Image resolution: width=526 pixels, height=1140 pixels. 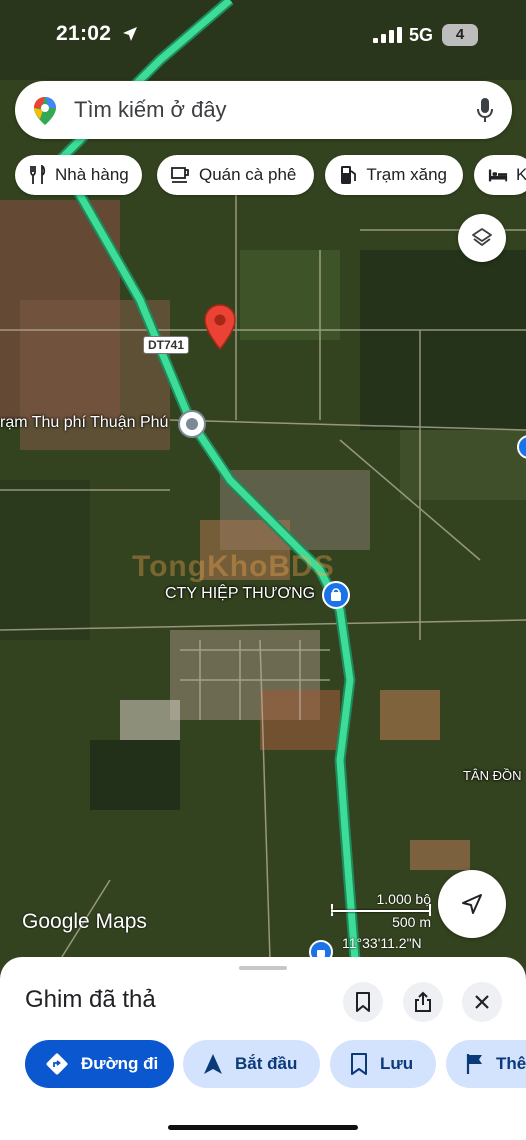 What do you see at coordinates (38, 175) in the screenshot?
I see `fork-knife-icon` at bounding box center [38, 175].